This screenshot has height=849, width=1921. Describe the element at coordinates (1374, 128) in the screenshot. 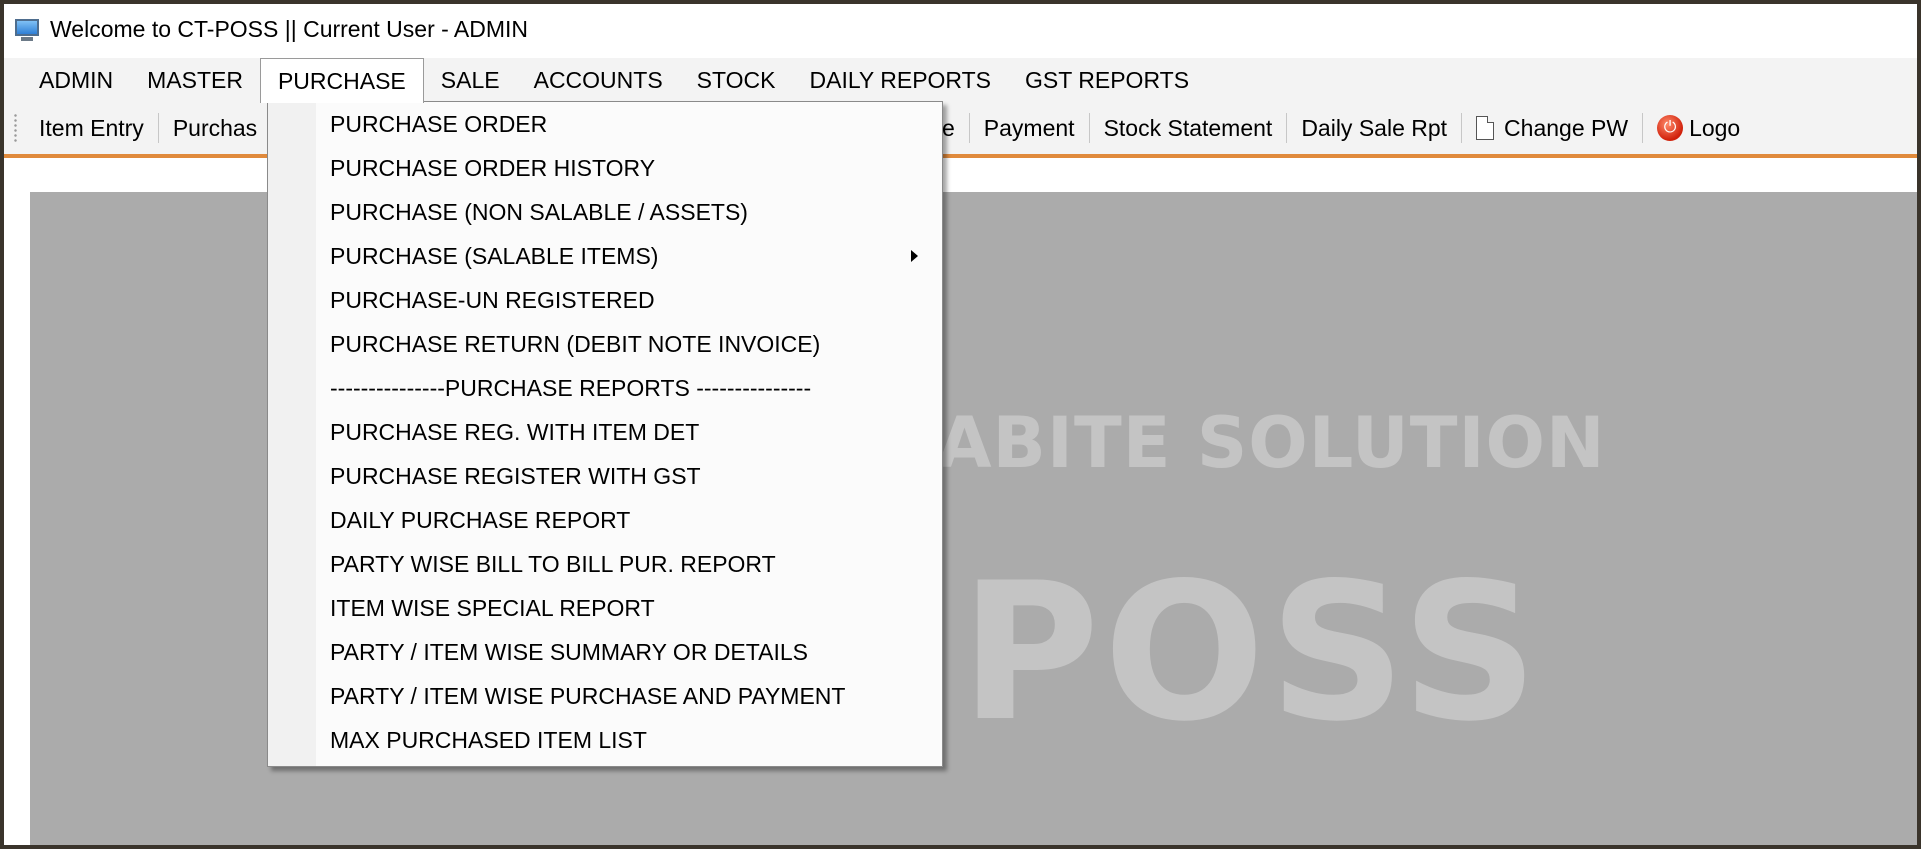

I see `daily-sale-rpt-button: Daily Sale Rpt` at that location.